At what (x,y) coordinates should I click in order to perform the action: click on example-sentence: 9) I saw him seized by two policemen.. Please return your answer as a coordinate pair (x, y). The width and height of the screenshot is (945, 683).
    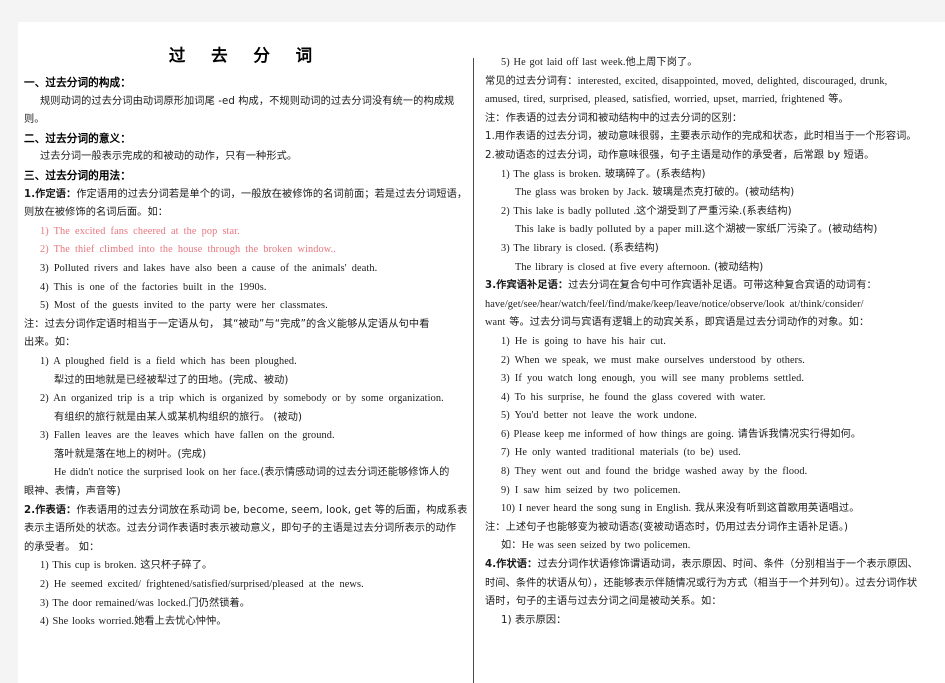
    Looking at the image, I should click on (591, 490).